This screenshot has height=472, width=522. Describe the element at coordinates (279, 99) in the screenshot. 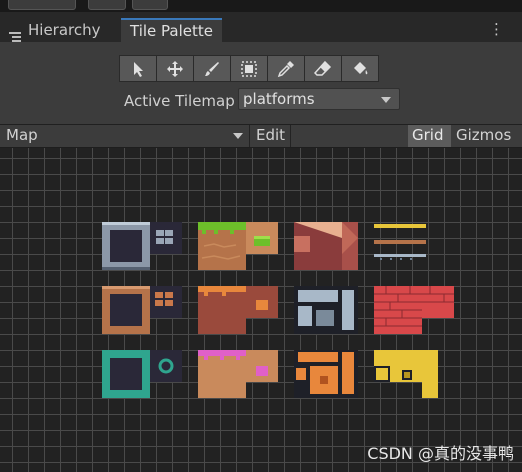

I see `active-tilemap-value: platforms` at that location.